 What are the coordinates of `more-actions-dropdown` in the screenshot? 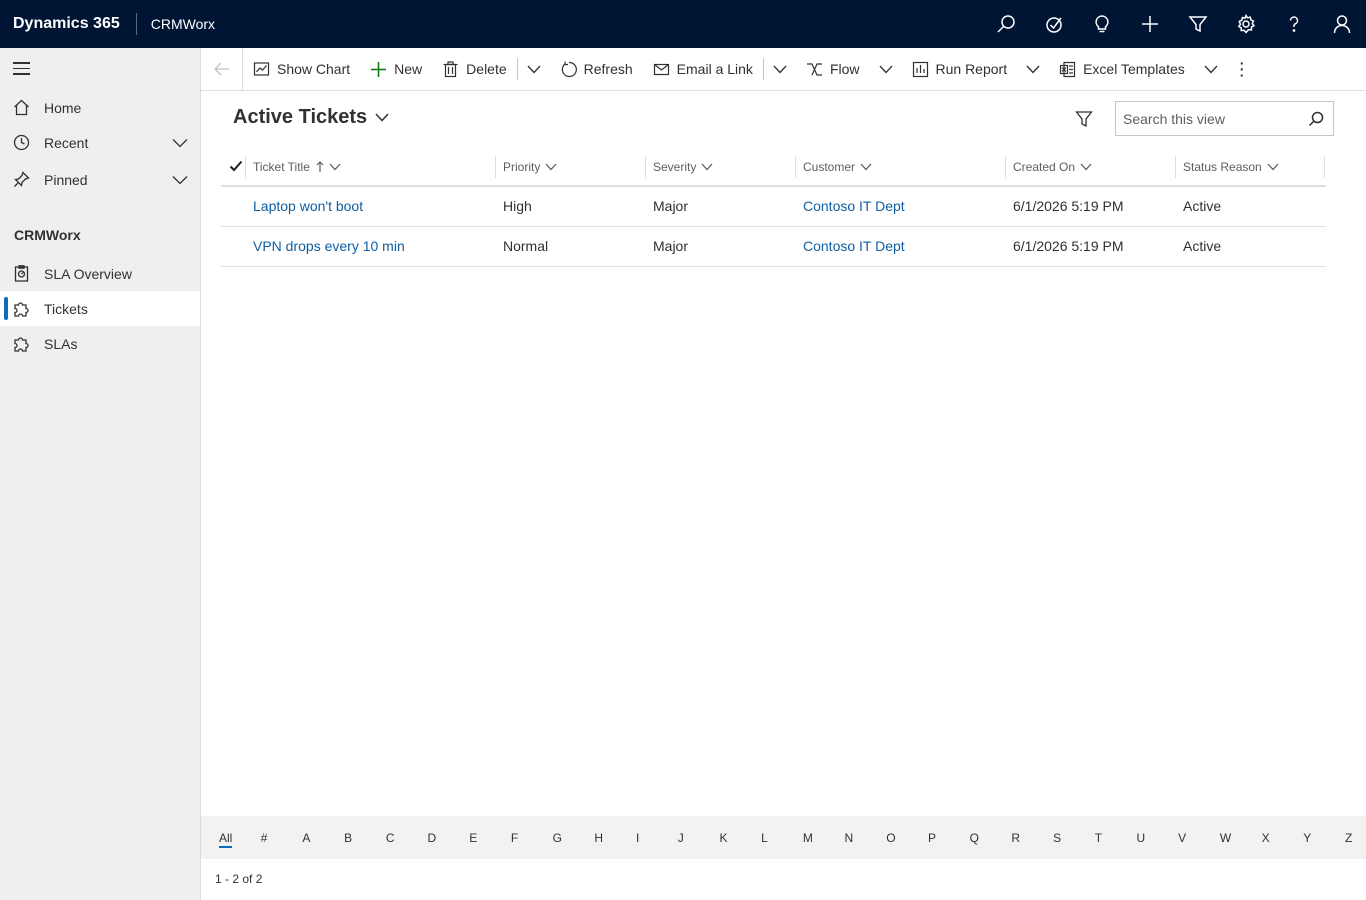 It's located at (534, 69).